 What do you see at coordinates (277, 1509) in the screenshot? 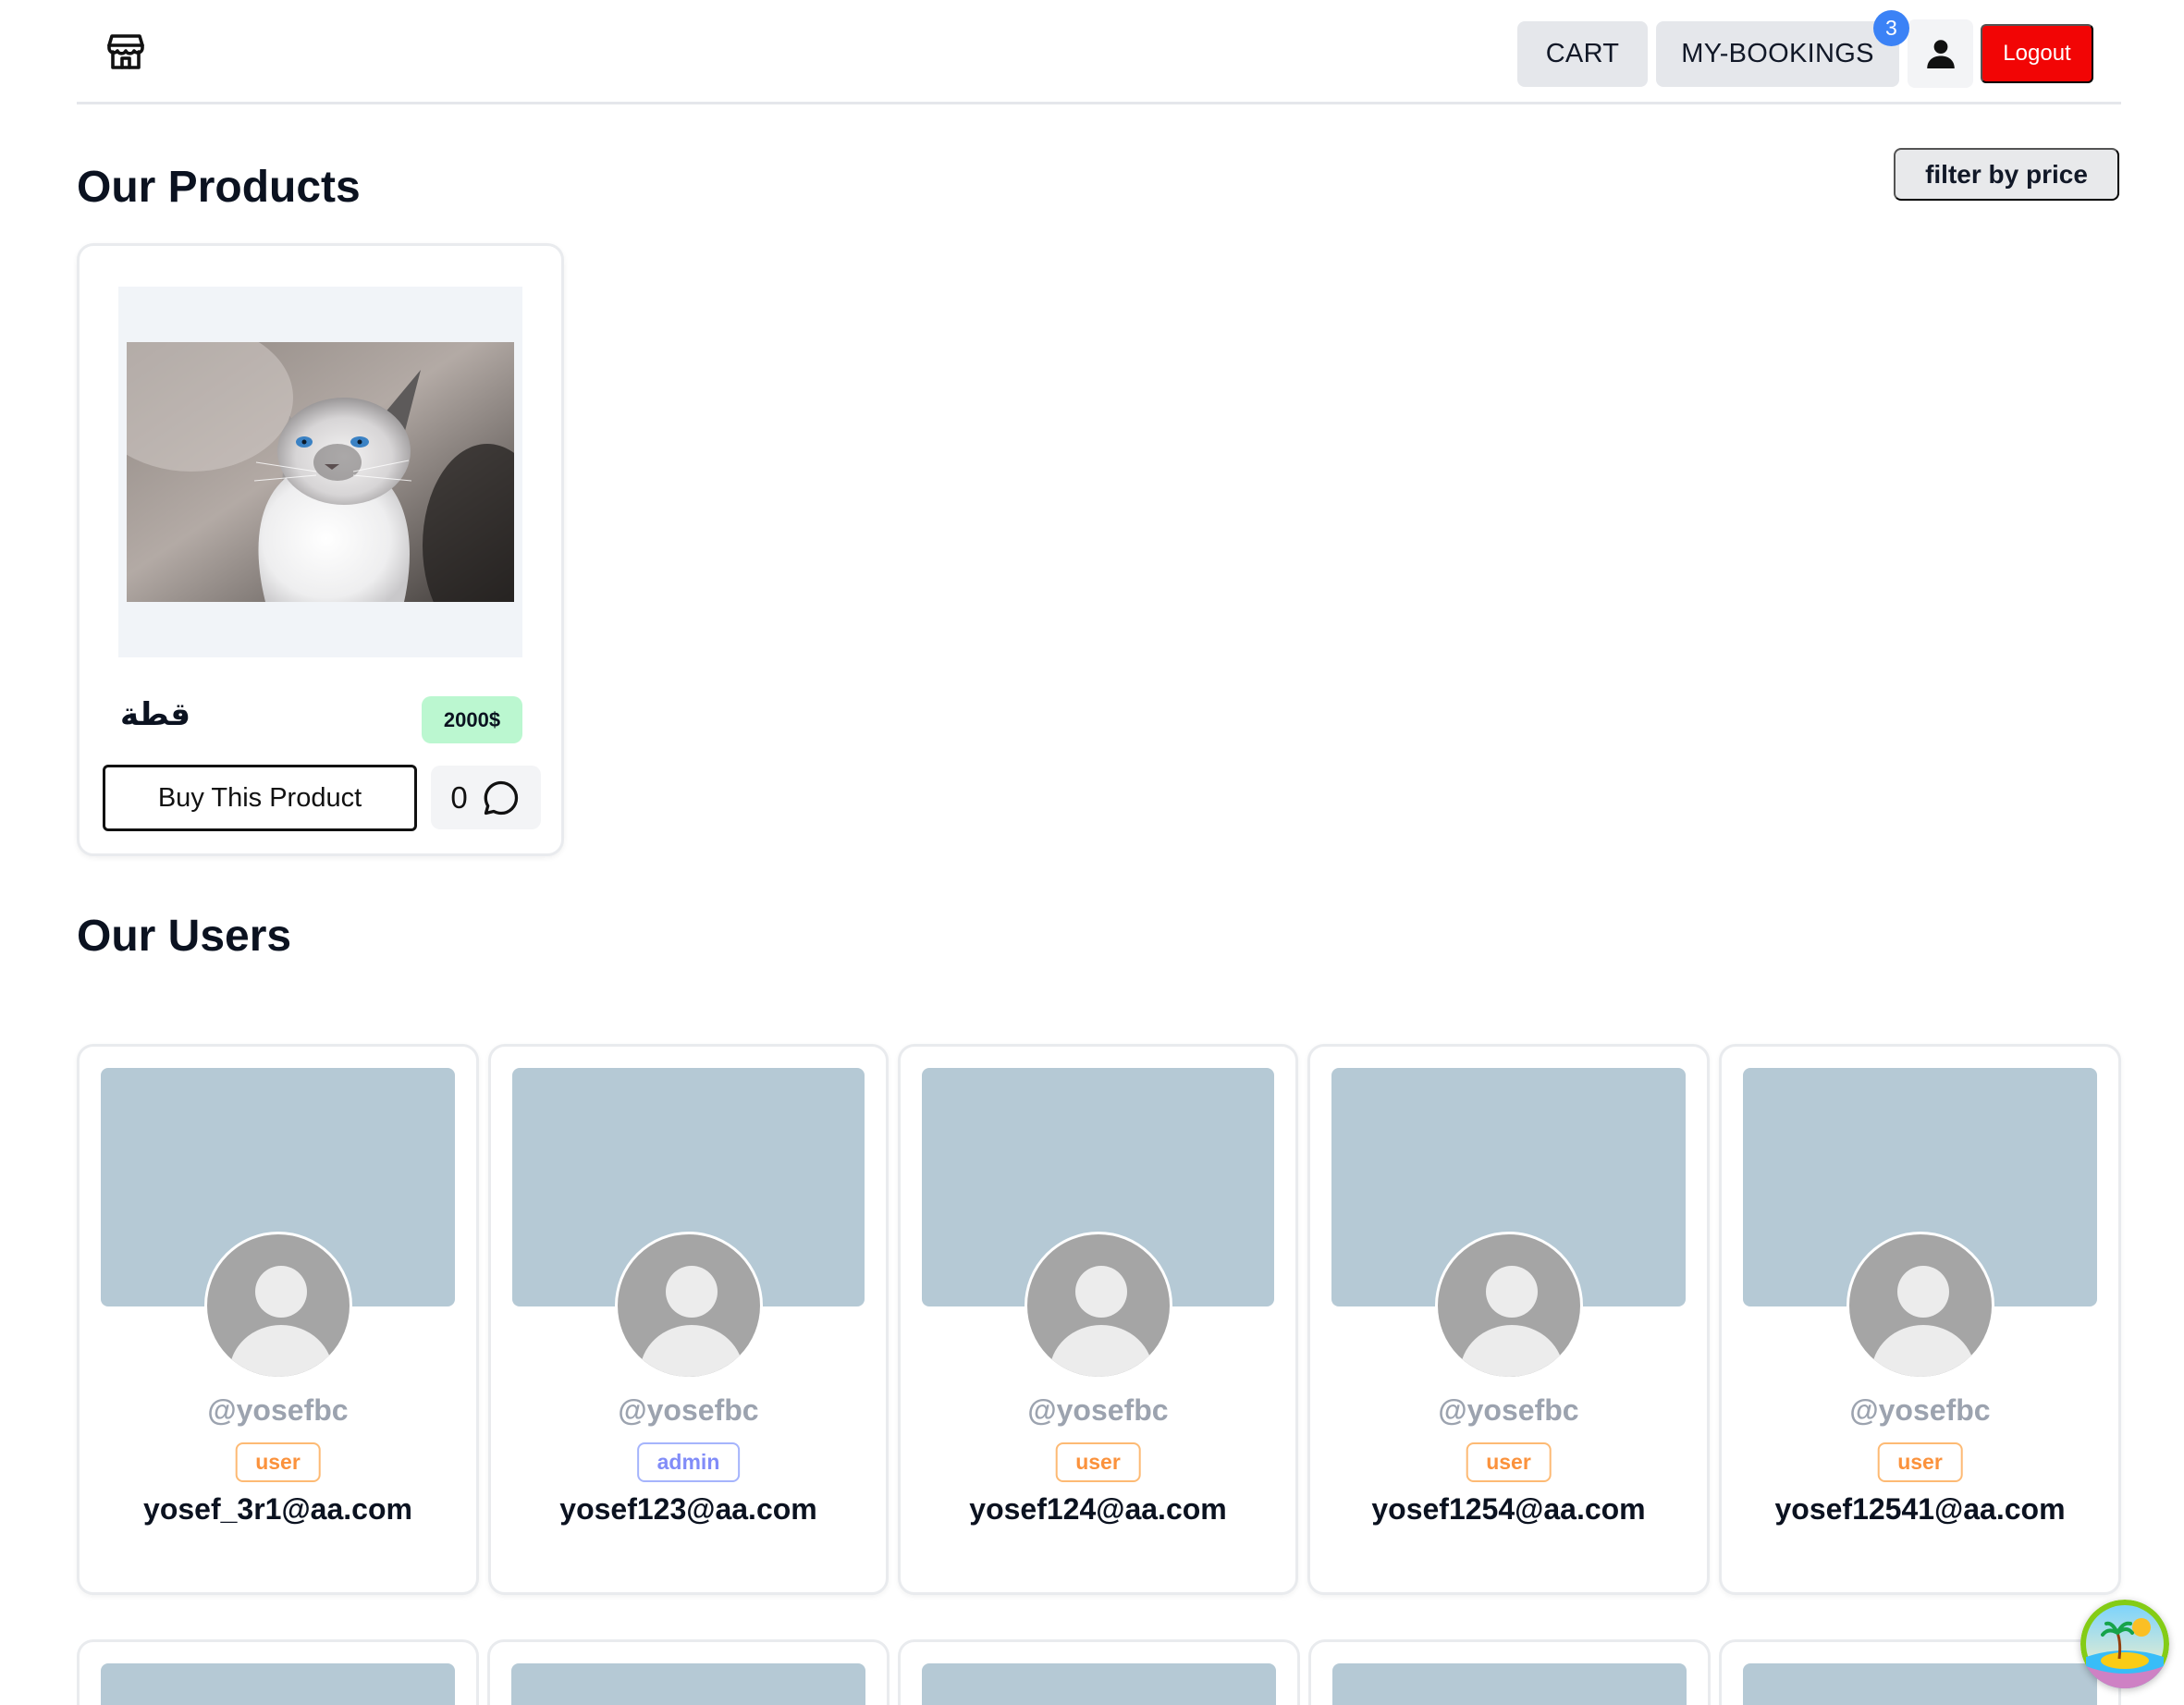
I see `user-email: yosef_3r1@aa.com` at bounding box center [277, 1509].